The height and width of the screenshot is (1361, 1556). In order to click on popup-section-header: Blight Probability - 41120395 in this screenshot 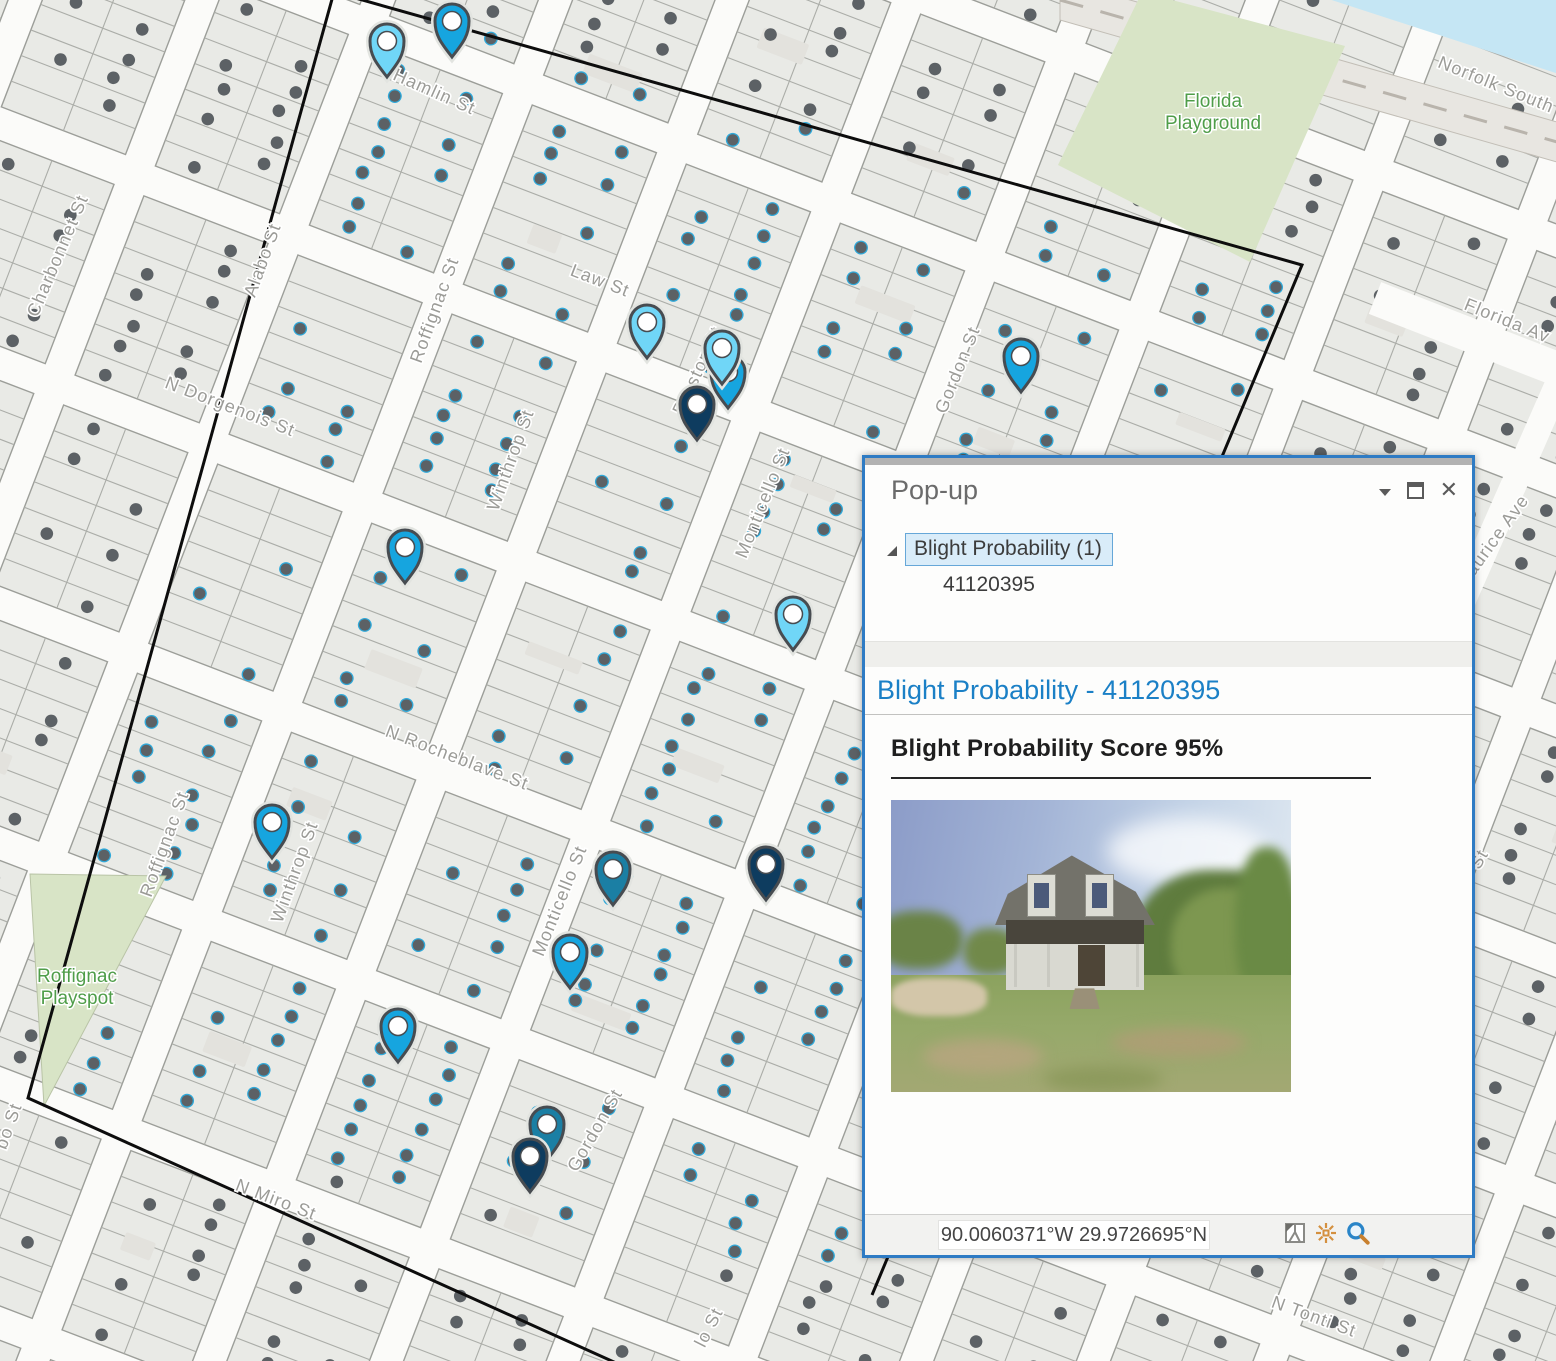, I will do `click(1168, 691)`.